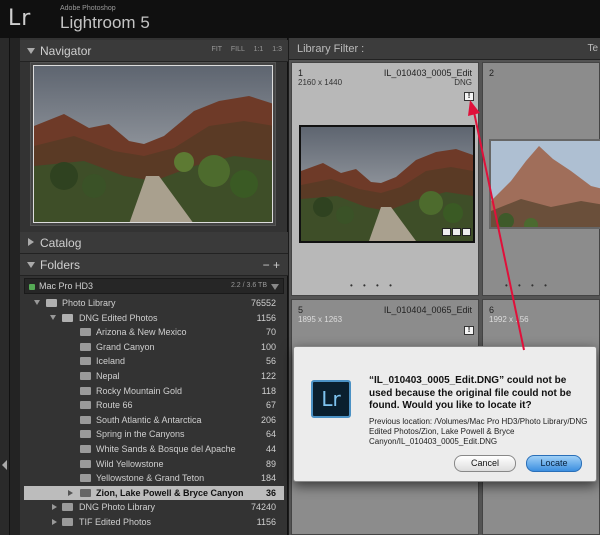 This screenshot has height=535, width=600. I want to click on folder-label: Rocky Mountain Gold, so click(139, 390).